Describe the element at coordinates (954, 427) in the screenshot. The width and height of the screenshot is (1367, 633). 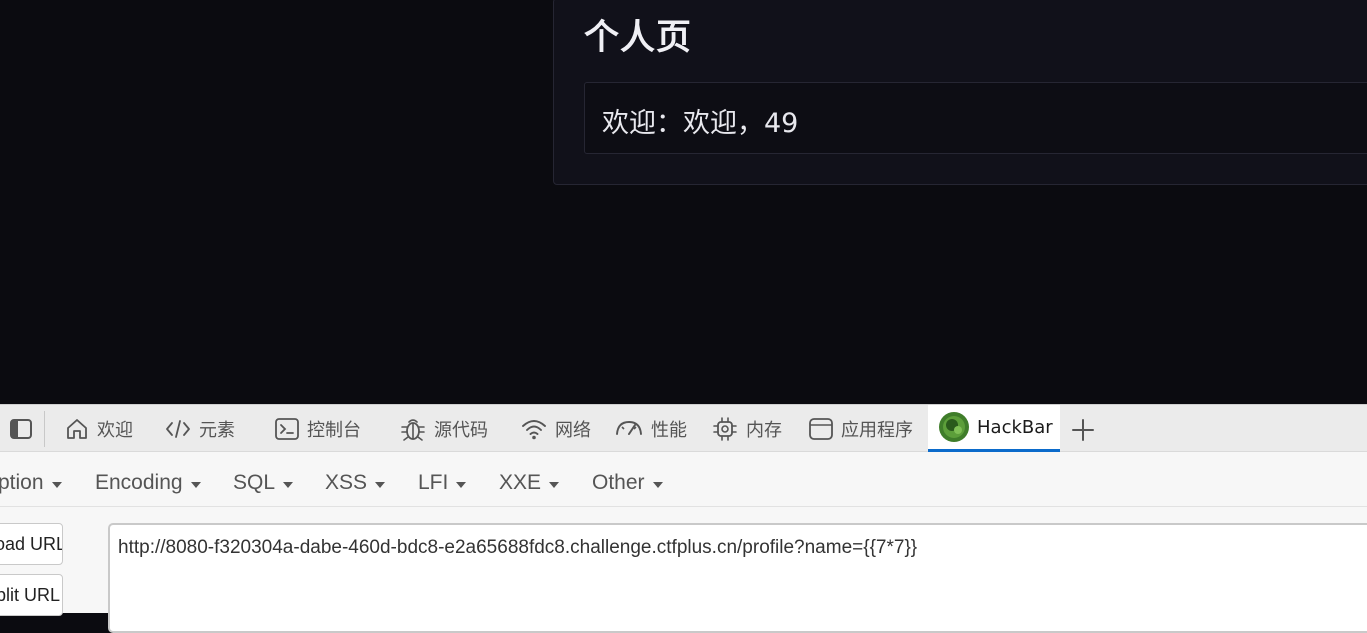
I see `hackbar-logo-icon` at that location.